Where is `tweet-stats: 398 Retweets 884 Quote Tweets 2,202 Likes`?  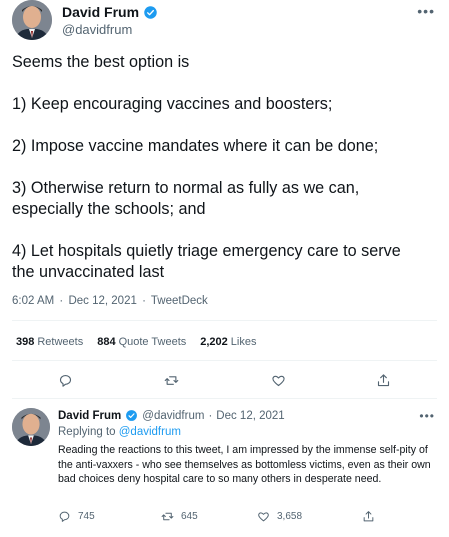 tweet-stats: 398 Retweets 884 Quote Tweets 2,202 Likes is located at coordinates (136, 342).